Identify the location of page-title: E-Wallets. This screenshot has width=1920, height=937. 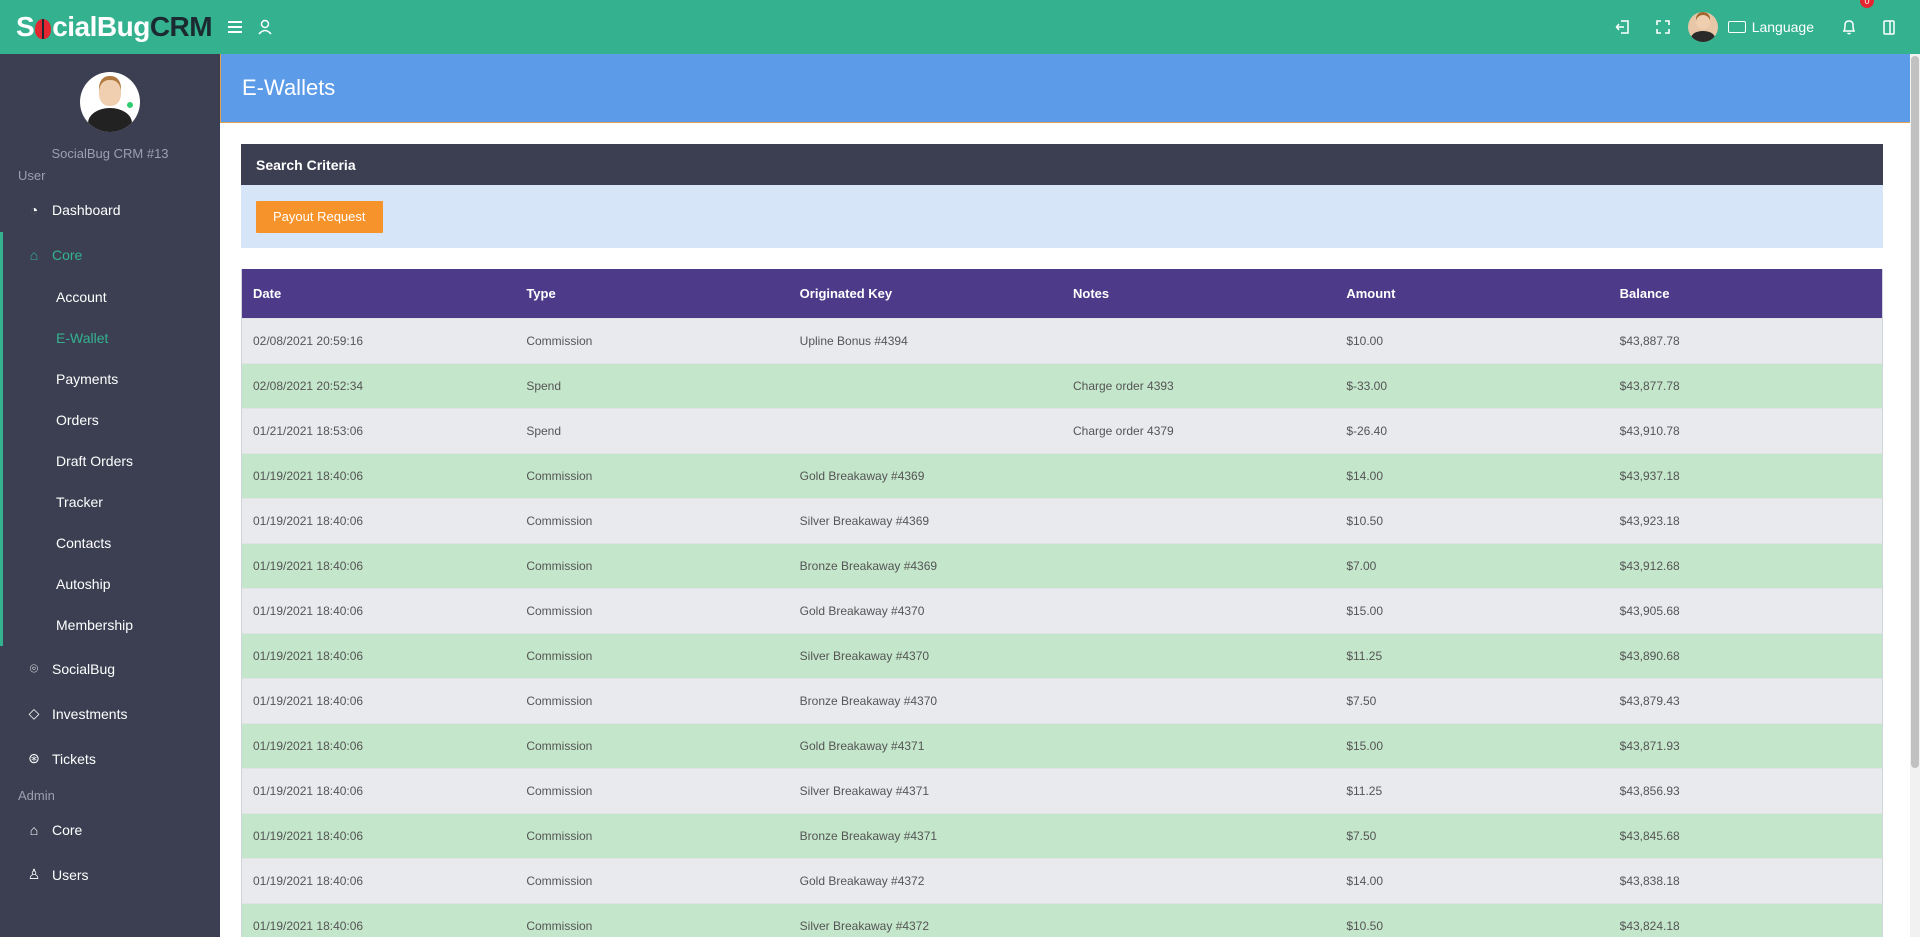
(289, 87).